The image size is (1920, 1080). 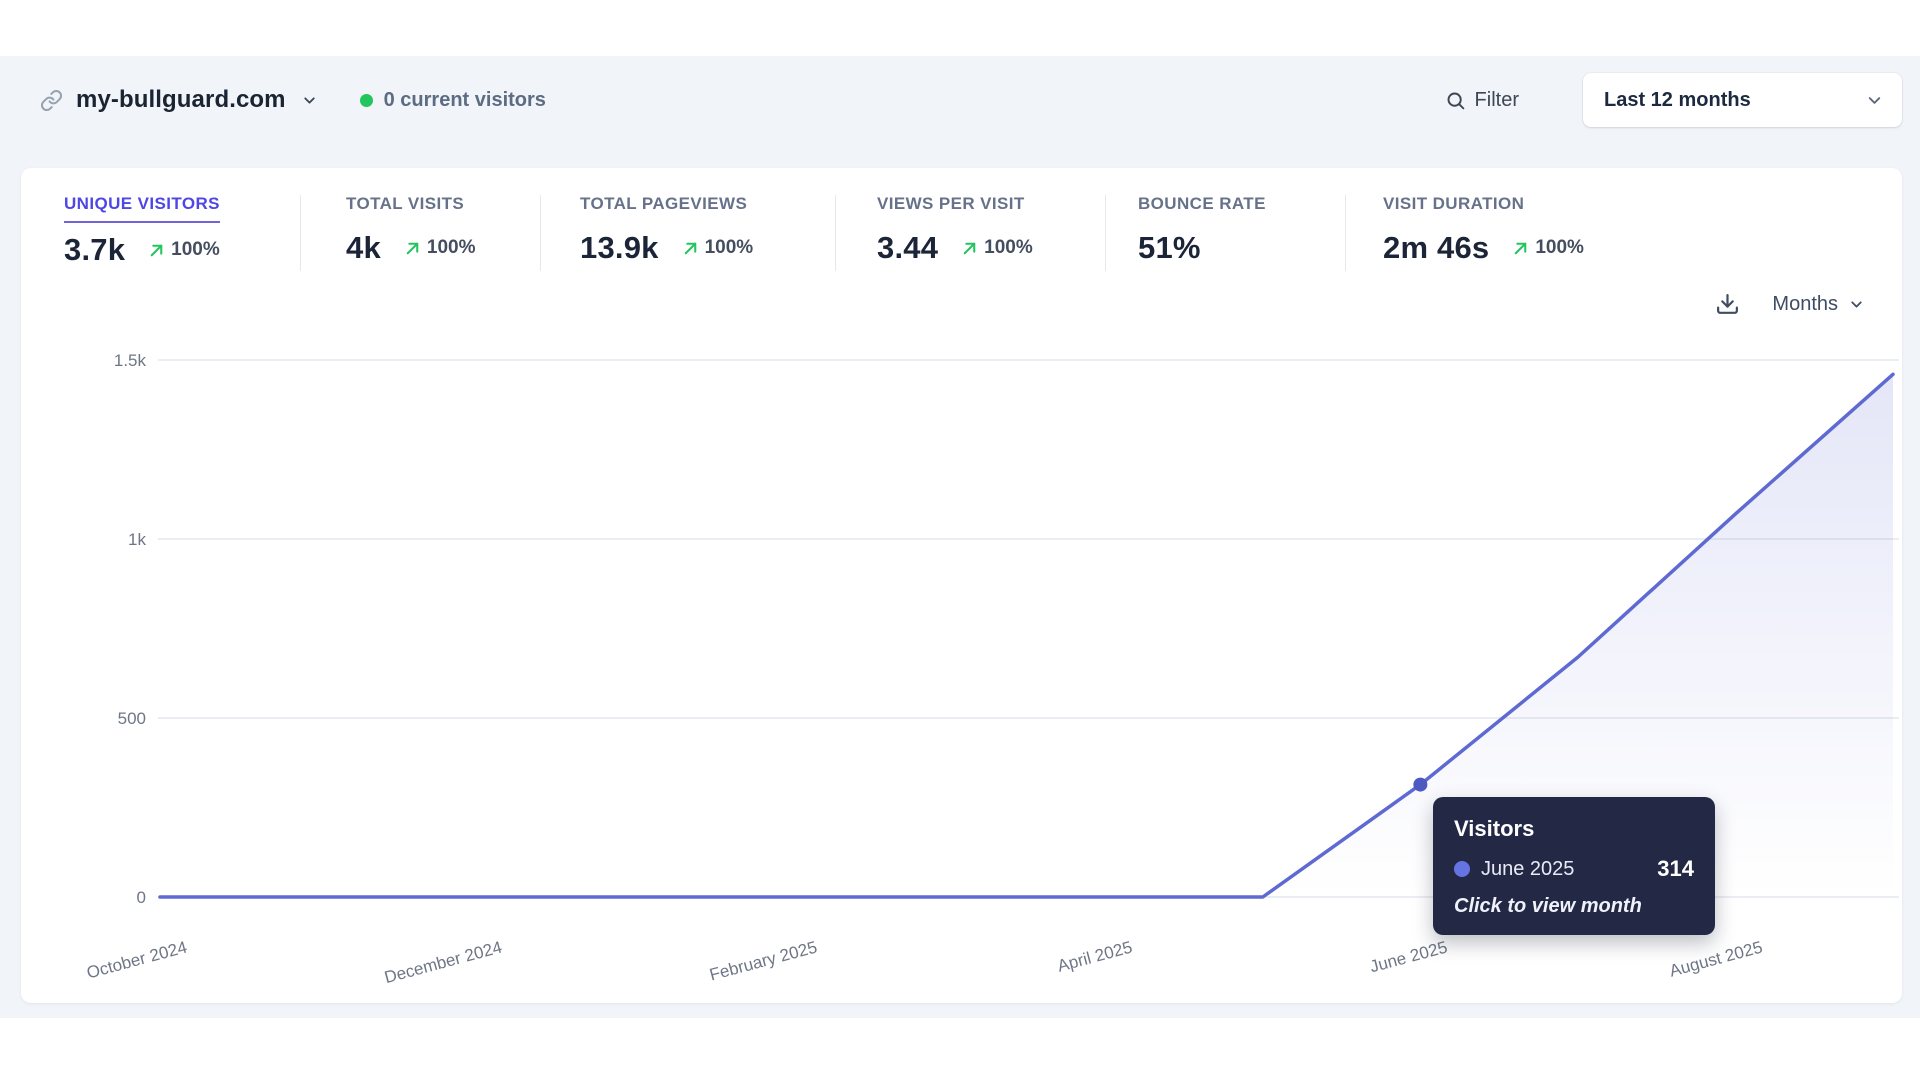 What do you see at coordinates (464, 99) in the screenshot?
I see `current-visitors-label: 0 current visitors` at bounding box center [464, 99].